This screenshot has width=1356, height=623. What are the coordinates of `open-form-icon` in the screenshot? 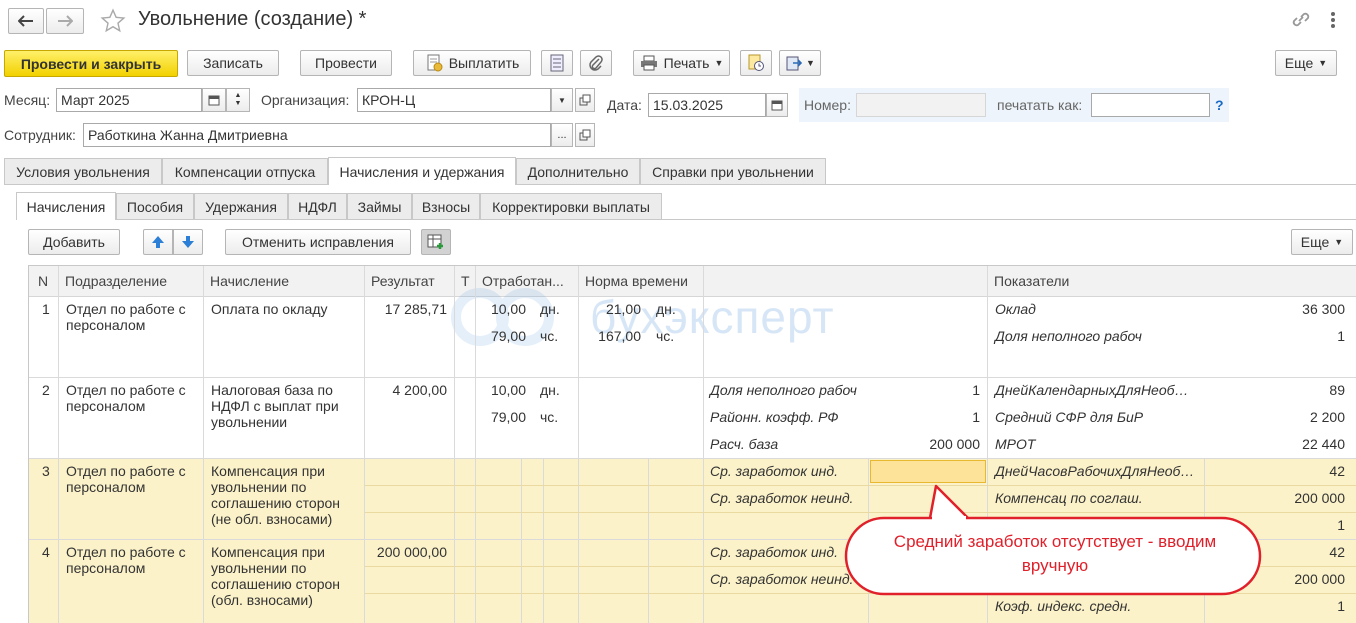 It's located at (585, 135).